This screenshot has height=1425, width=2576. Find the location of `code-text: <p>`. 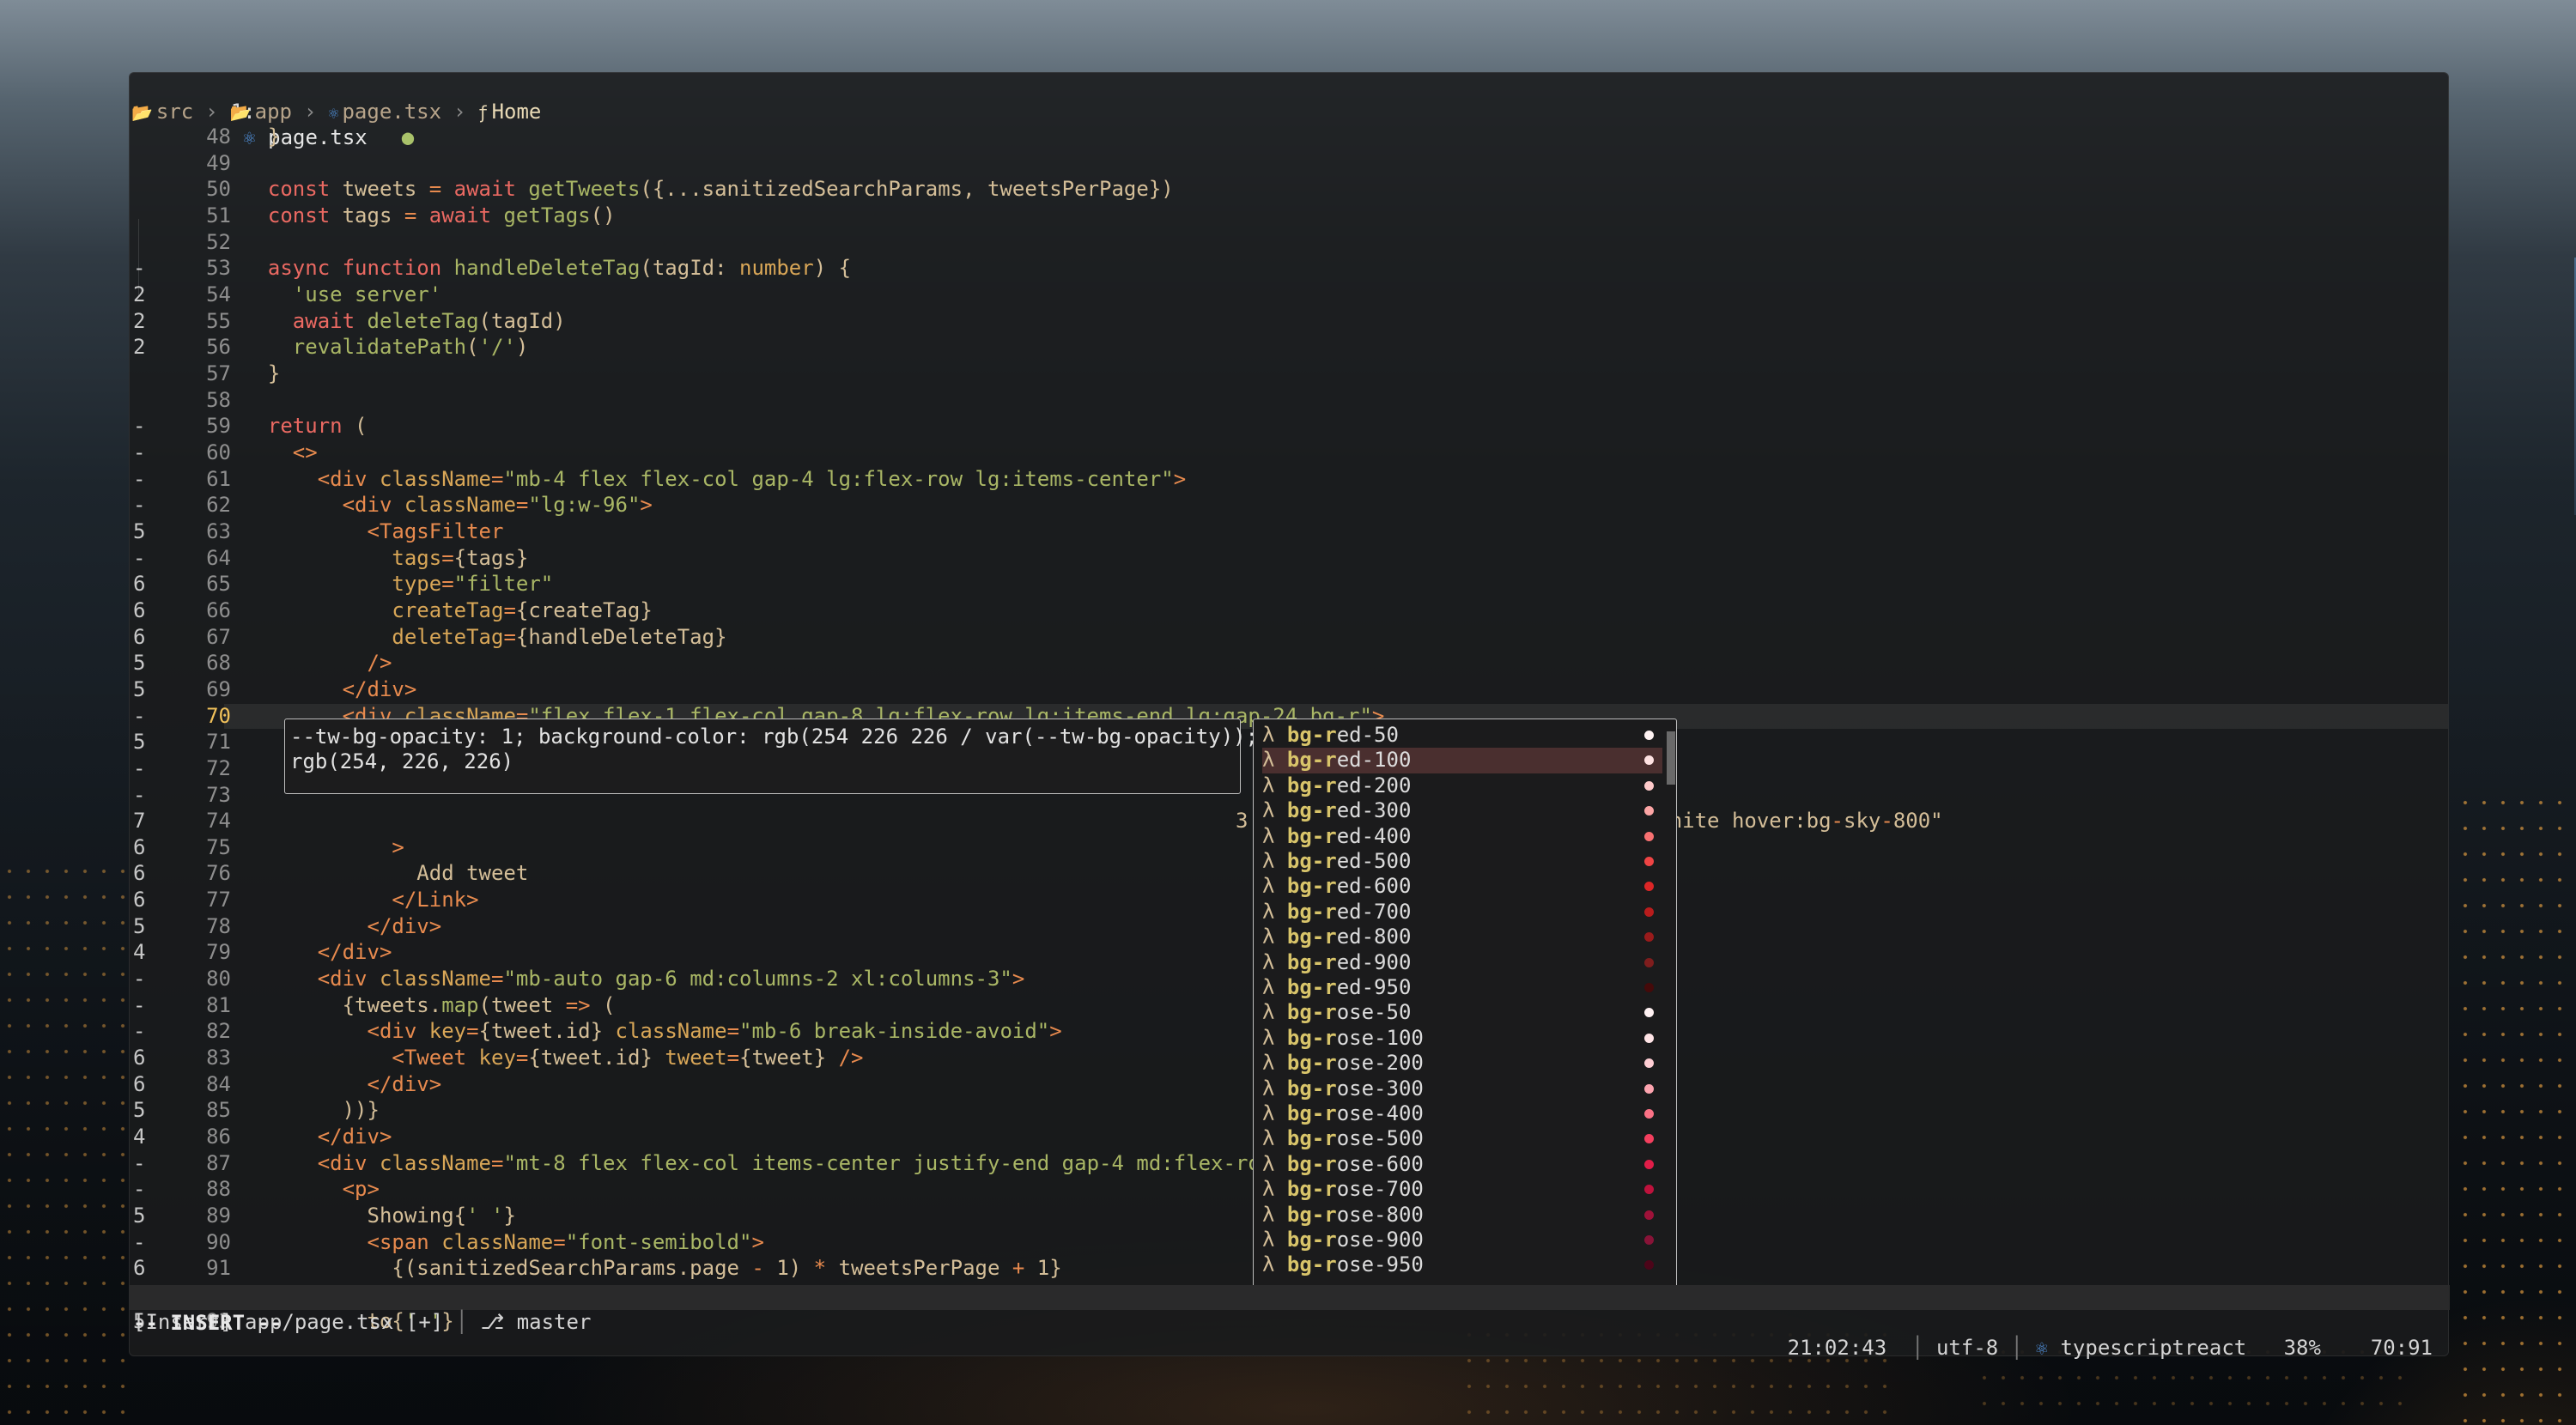

code-text: <p> is located at coordinates (361, 1190).